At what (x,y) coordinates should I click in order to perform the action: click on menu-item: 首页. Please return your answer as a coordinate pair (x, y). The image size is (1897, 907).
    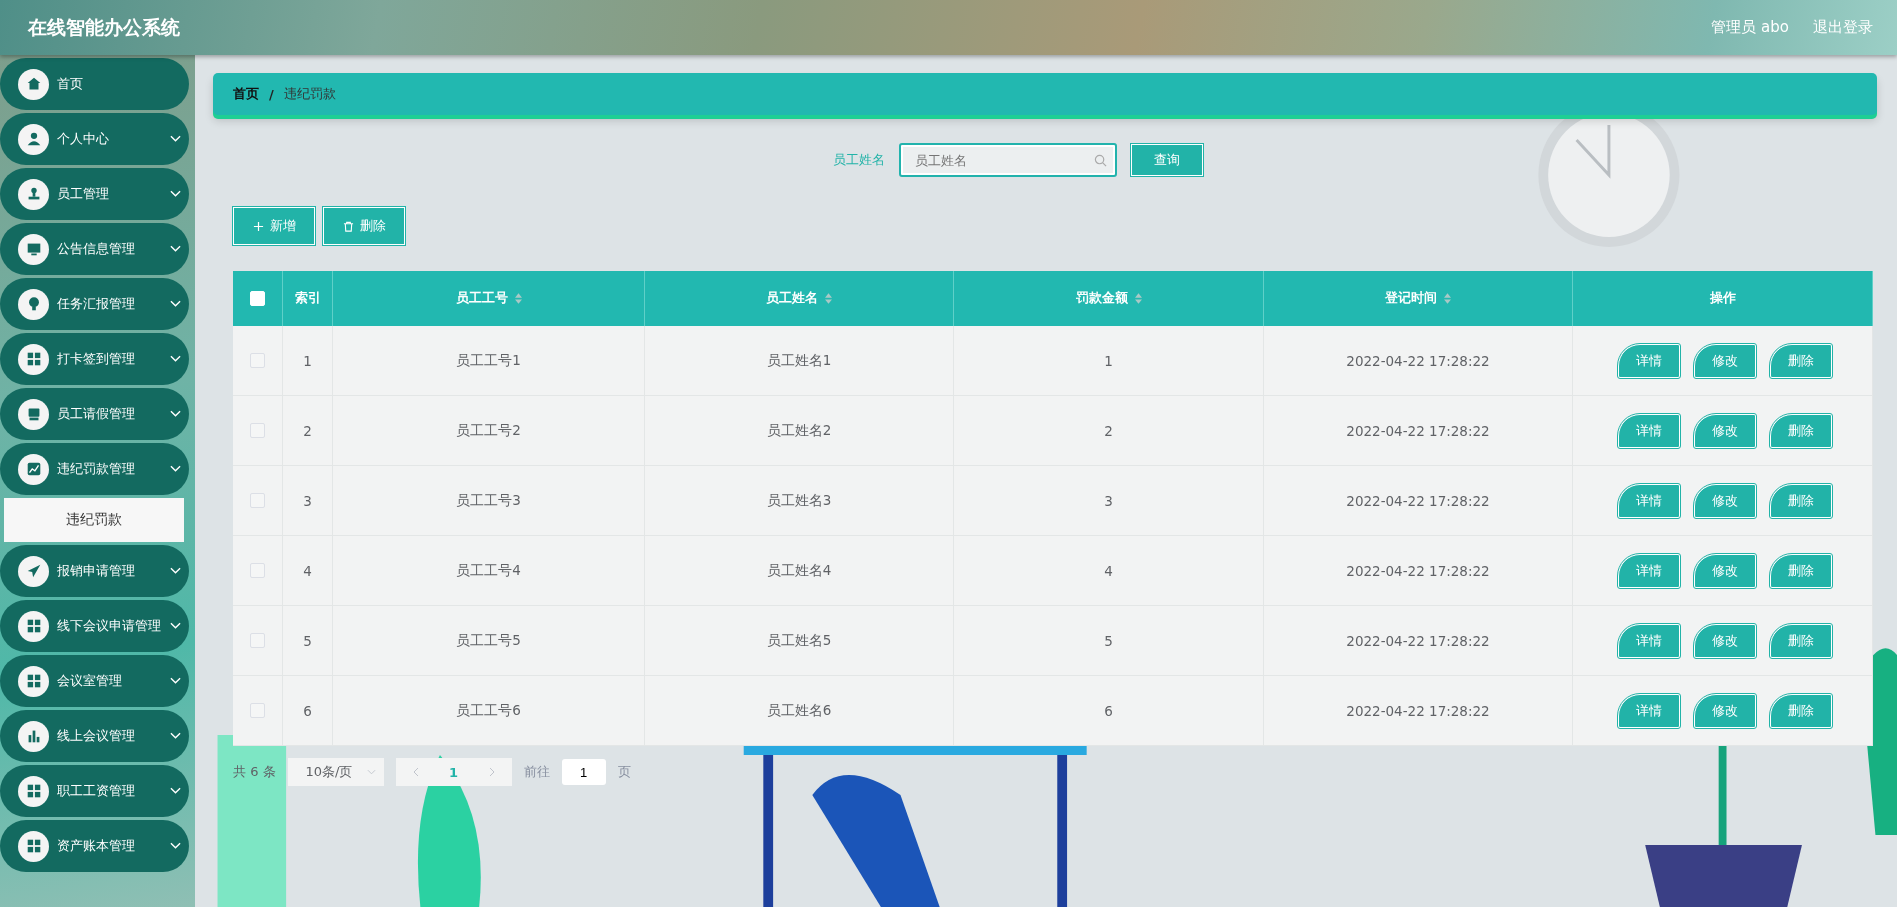
    Looking at the image, I should click on (94, 84).